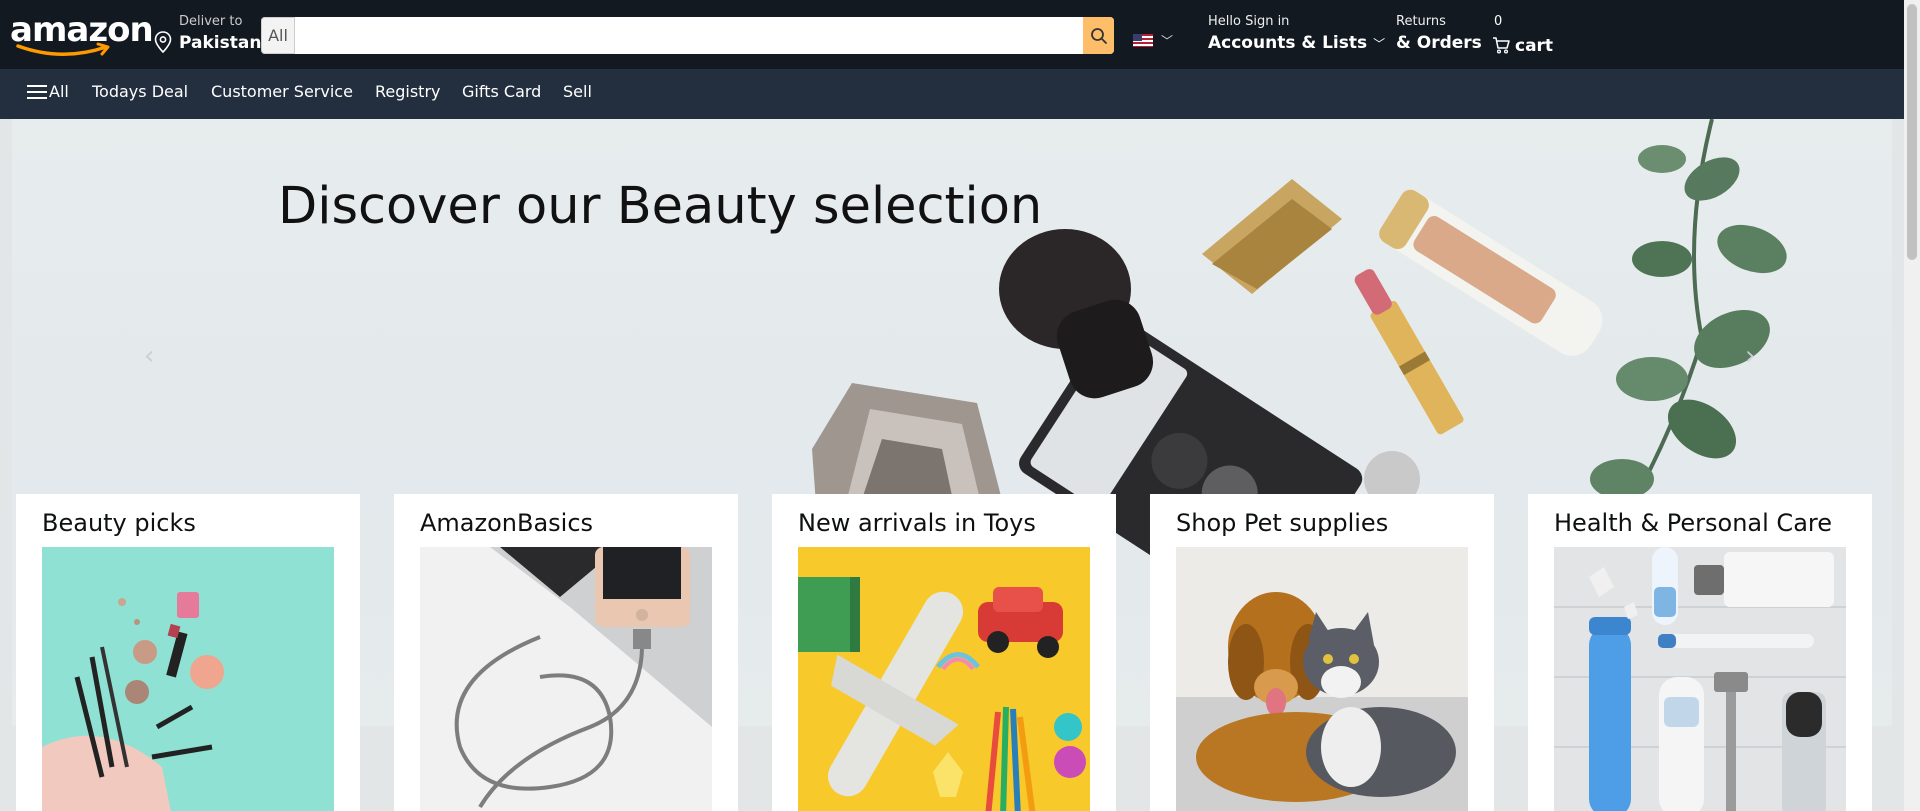 Image resolution: width=1920 pixels, height=811 pixels. I want to click on search-input, so click(669, 35).